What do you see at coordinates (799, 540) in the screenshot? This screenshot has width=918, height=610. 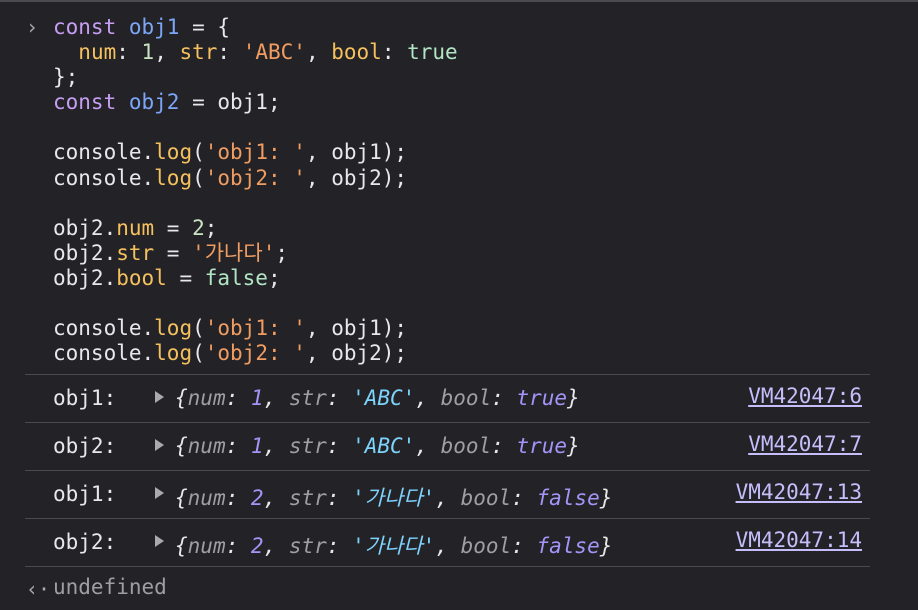 I see `source-link: VM42047:14` at bounding box center [799, 540].